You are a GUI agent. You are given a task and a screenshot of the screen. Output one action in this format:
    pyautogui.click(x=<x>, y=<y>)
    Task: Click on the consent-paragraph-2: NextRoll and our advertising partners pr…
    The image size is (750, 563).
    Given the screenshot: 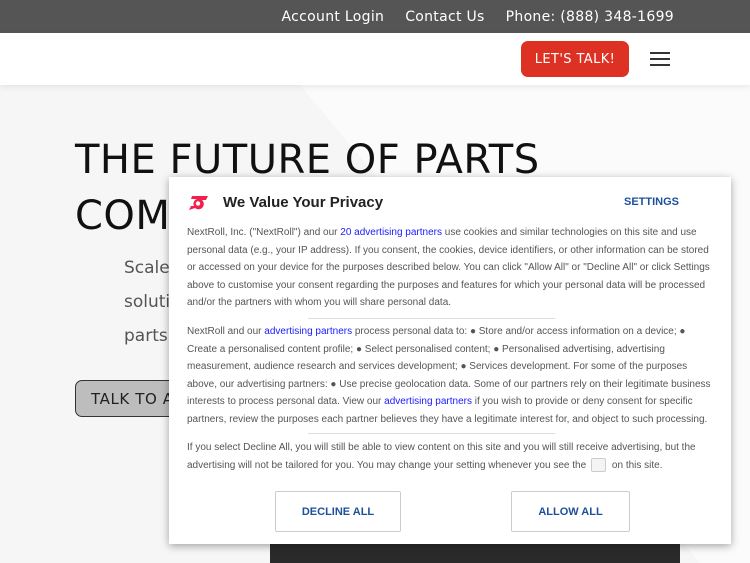 What is the action you would take?
    pyautogui.click(x=452, y=376)
    